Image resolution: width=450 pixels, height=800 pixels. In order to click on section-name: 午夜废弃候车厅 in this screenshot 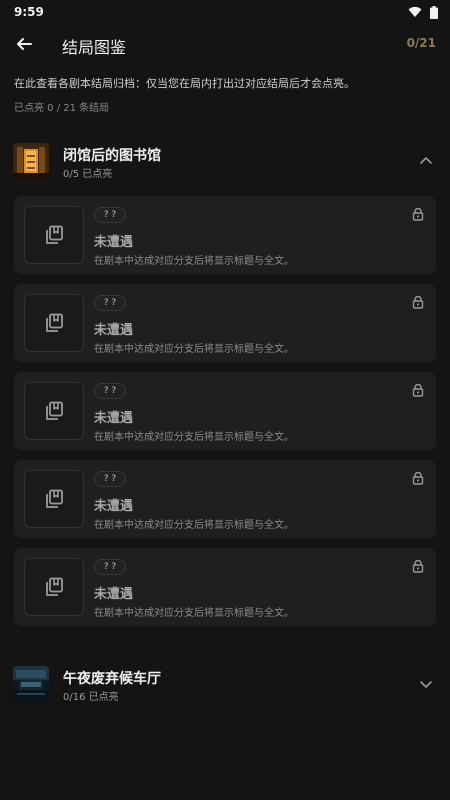, I will do `click(112, 679)`.